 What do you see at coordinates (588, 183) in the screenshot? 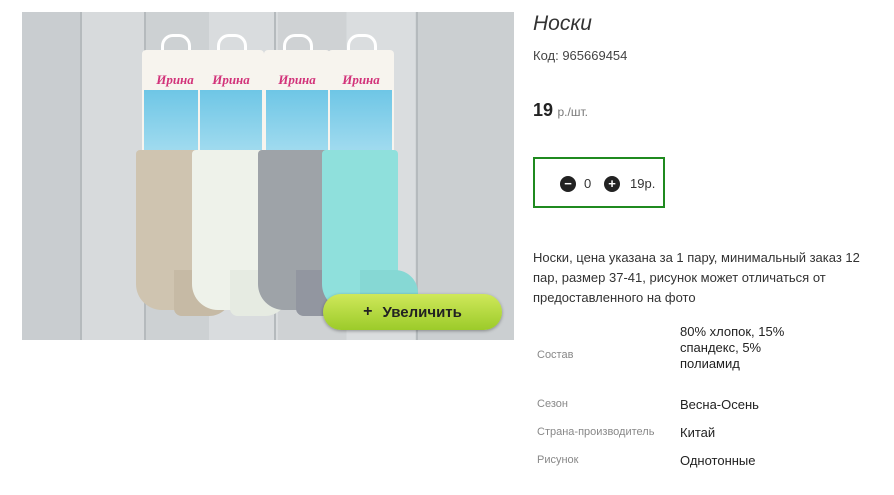
I see `quantity-value: 0` at bounding box center [588, 183].